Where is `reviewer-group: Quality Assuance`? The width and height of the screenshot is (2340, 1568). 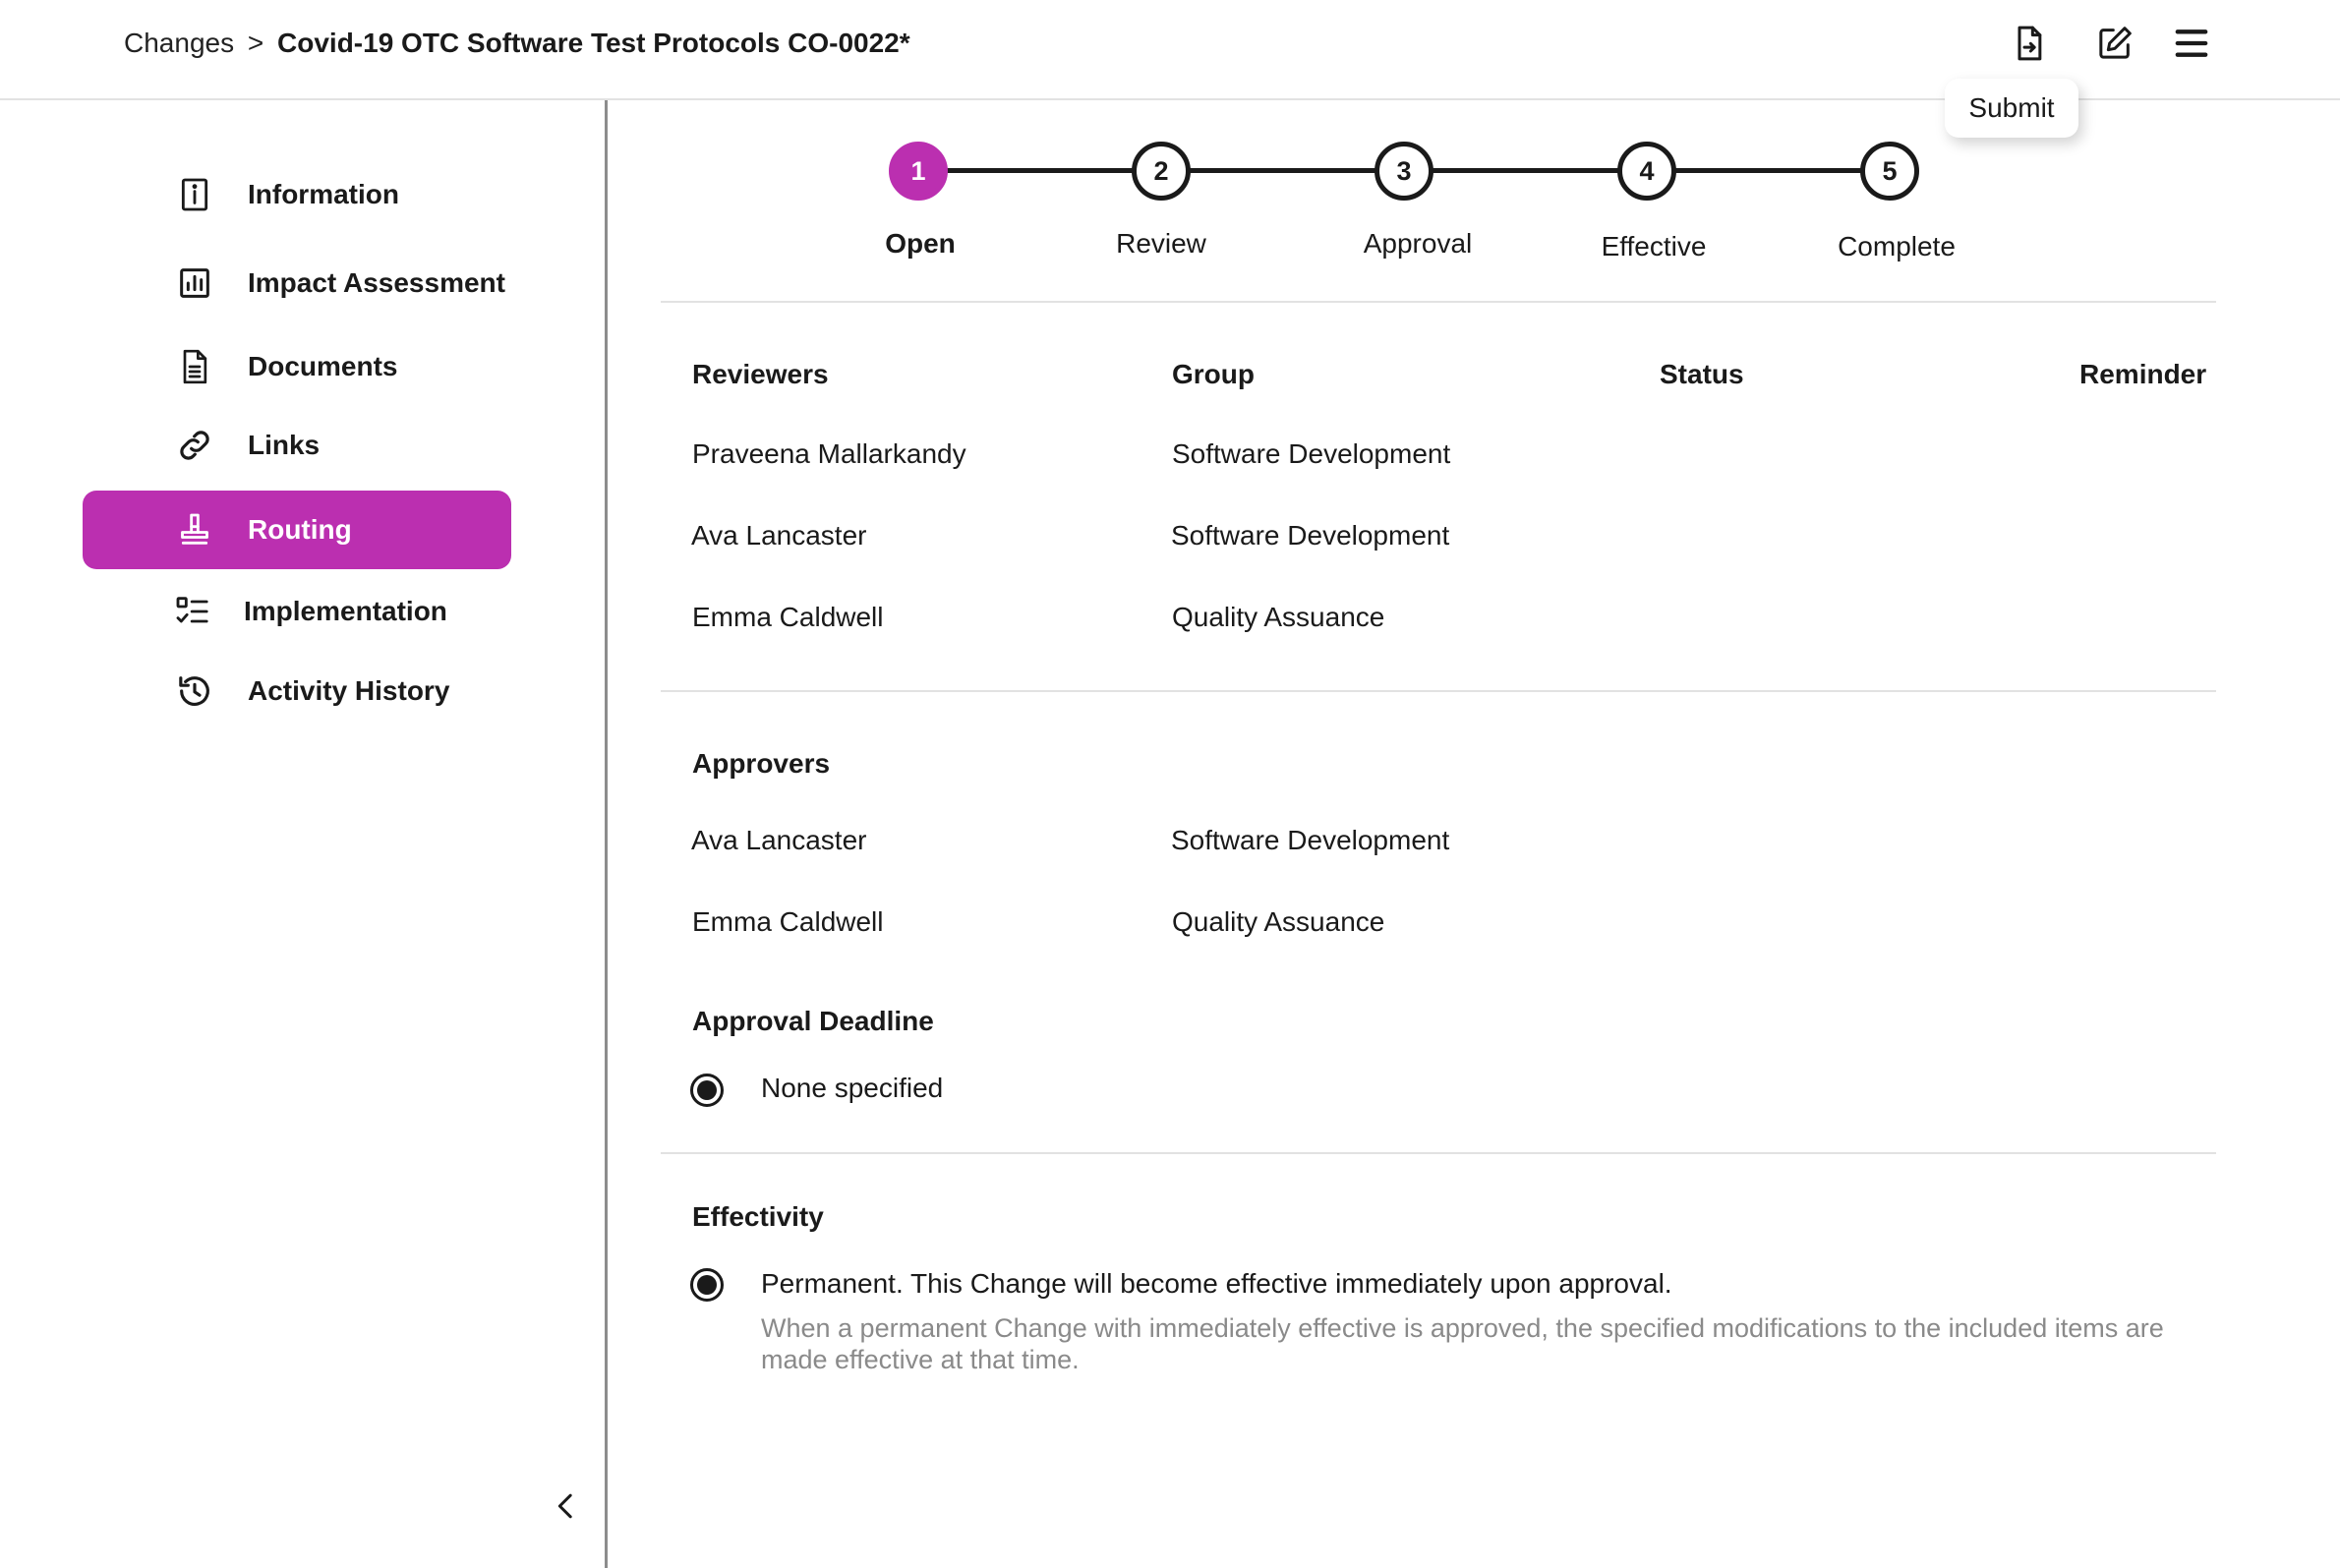 reviewer-group: Quality Assuance is located at coordinates (1278, 617).